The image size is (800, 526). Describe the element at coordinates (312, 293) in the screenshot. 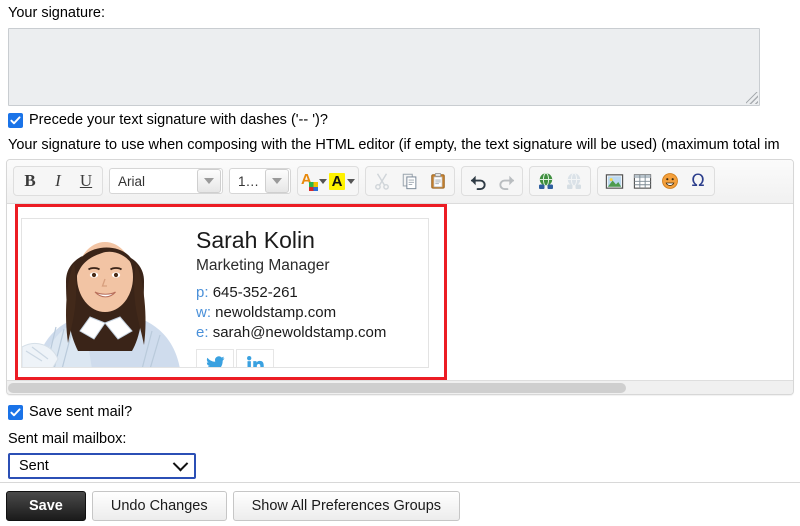

I see `signature-phone-line: p: 645-352-261` at that location.